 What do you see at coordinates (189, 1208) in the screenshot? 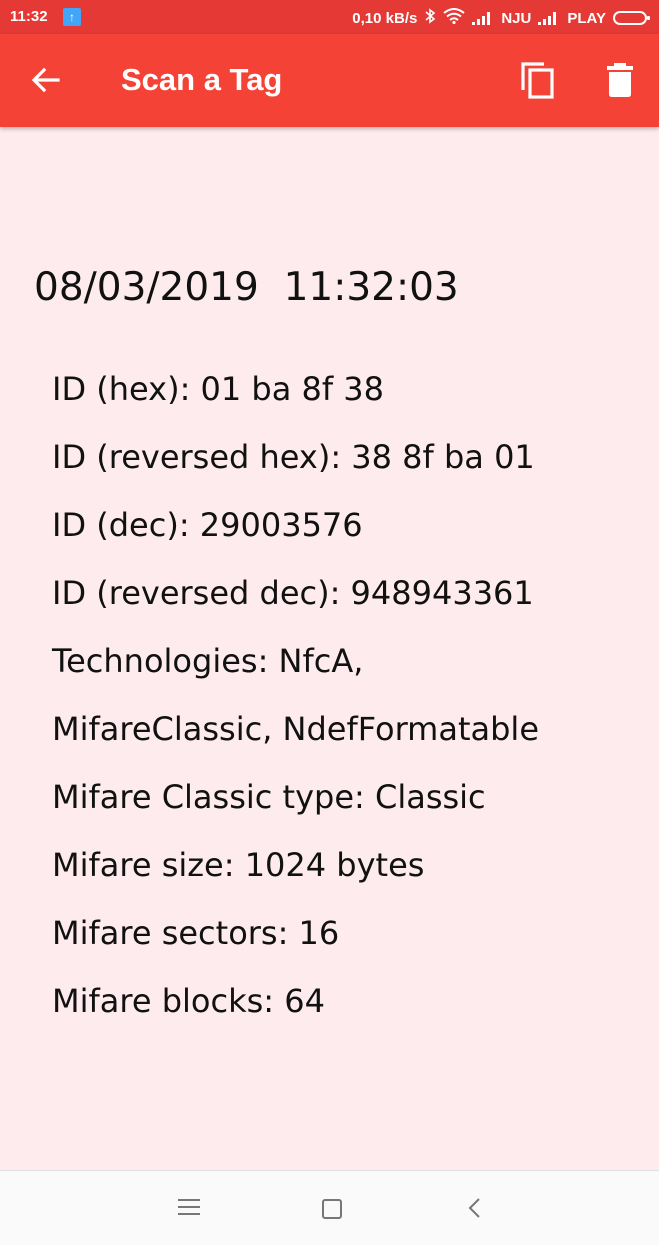
I see `menu-icon` at bounding box center [189, 1208].